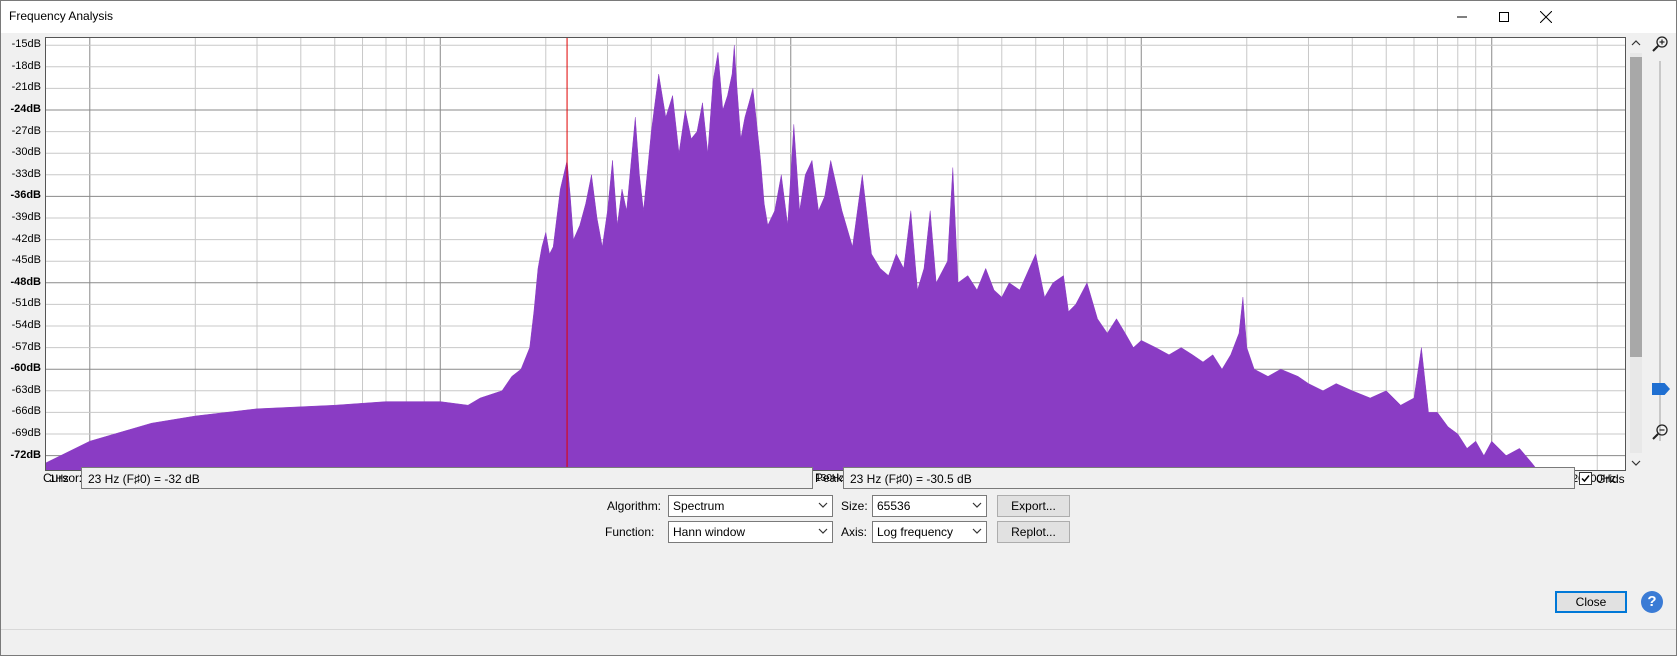 Image resolution: width=1677 pixels, height=656 pixels. I want to click on y-tick-label: -60dB, so click(25, 368).